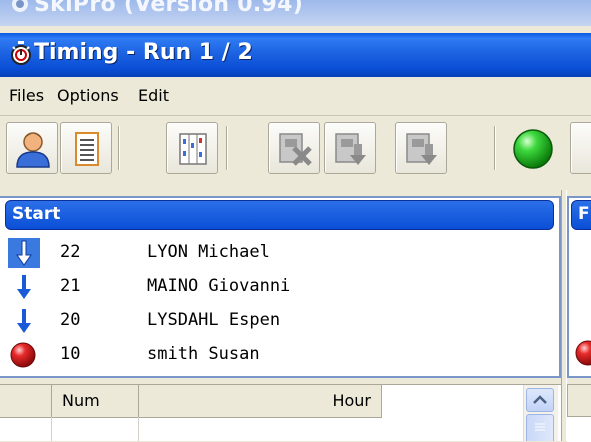 Image resolution: width=591 pixels, height=442 pixels. I want to click on start-row: 10 smith Susan, so click(280, 355).